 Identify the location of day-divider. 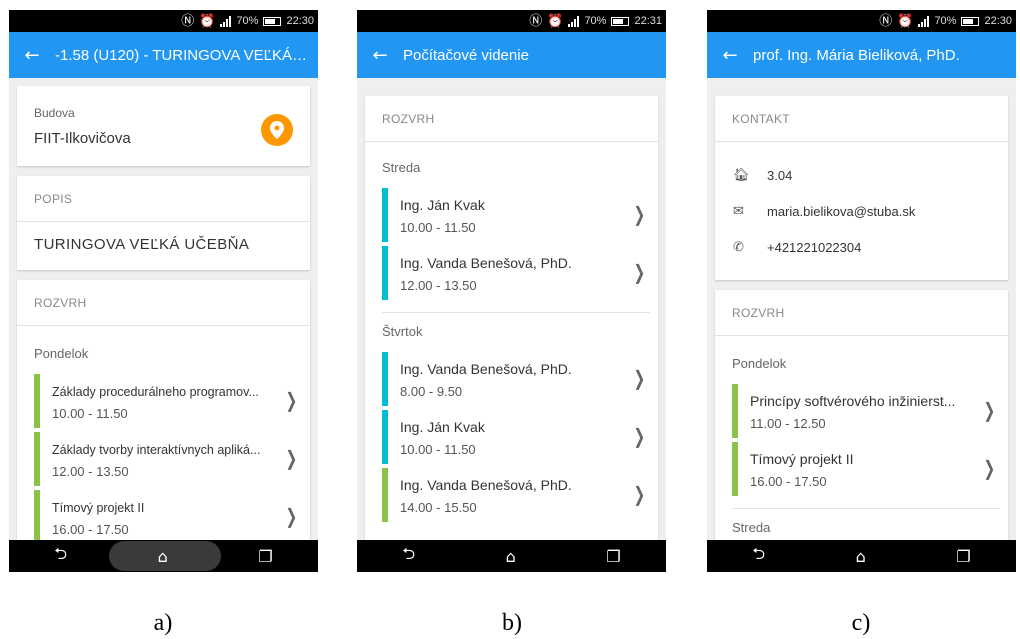
(516, 312).